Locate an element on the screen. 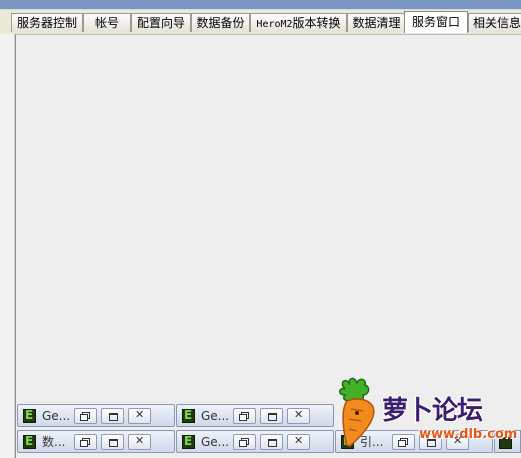 The height and width of the screenshot is (458, 521). watermark-url: www.dlb.com is located at coordinates (468, 434).